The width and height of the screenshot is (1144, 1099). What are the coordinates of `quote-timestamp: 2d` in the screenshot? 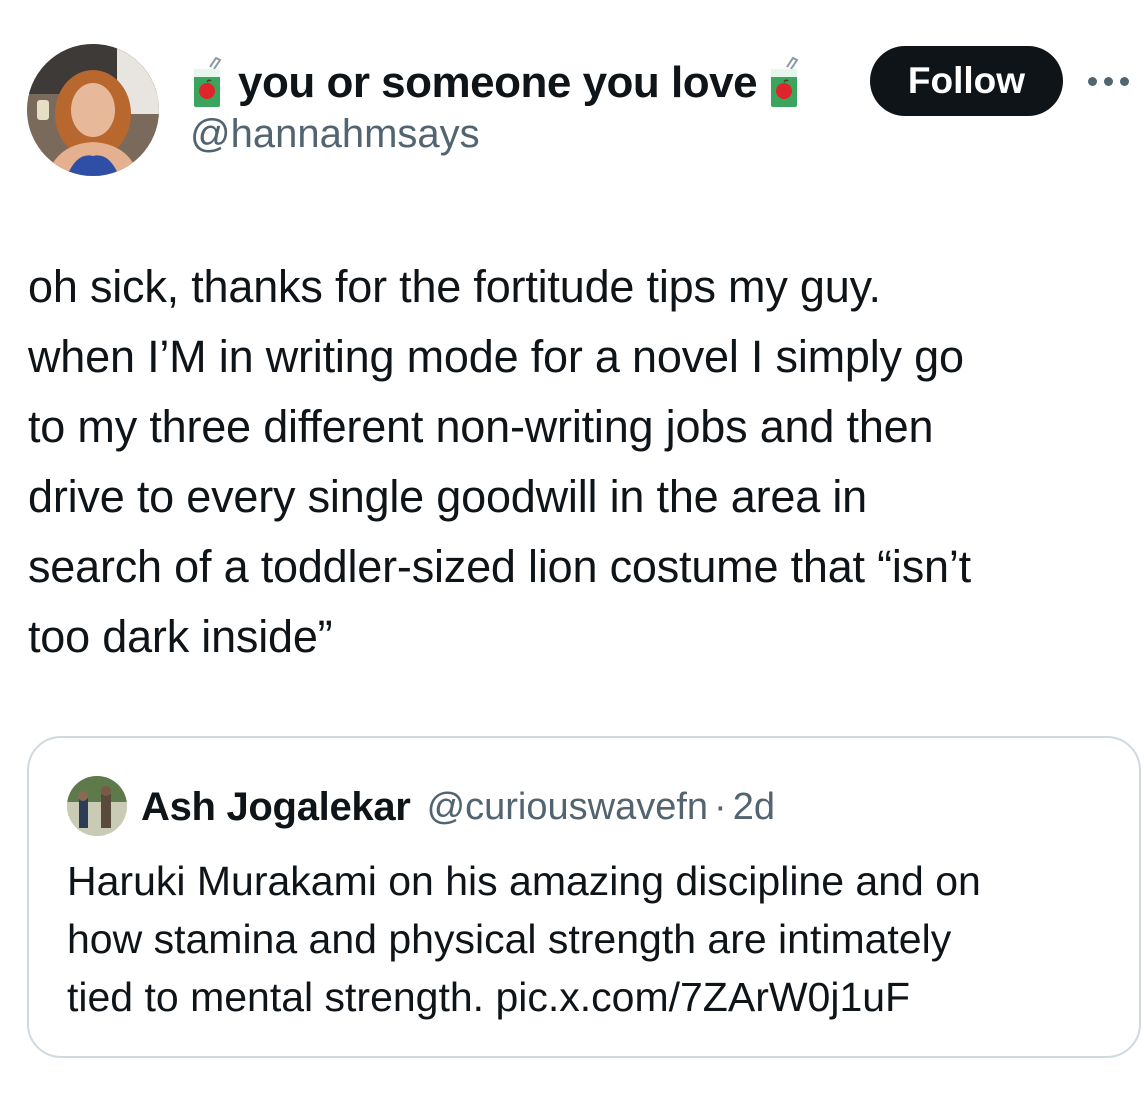 It's located at (754, 807).